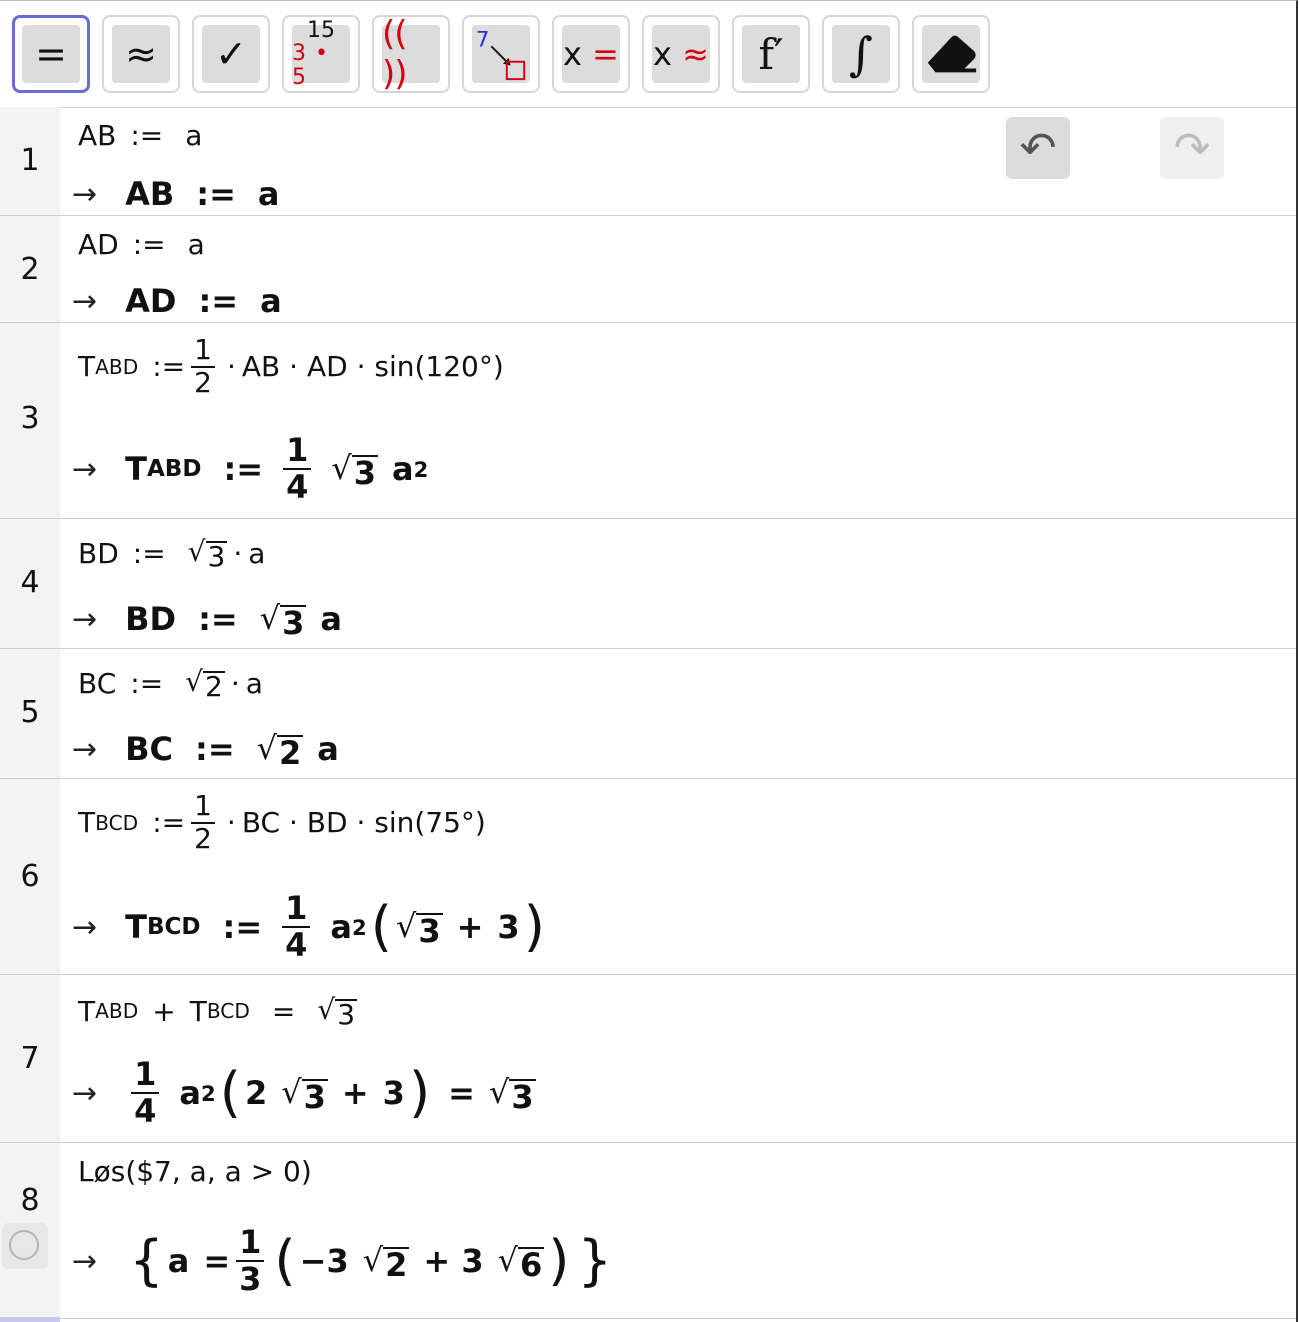 Image resolution: width=1300 pixels, height=1322 pixels. I want to click on substitute-icon: 7, so click(501, 54).